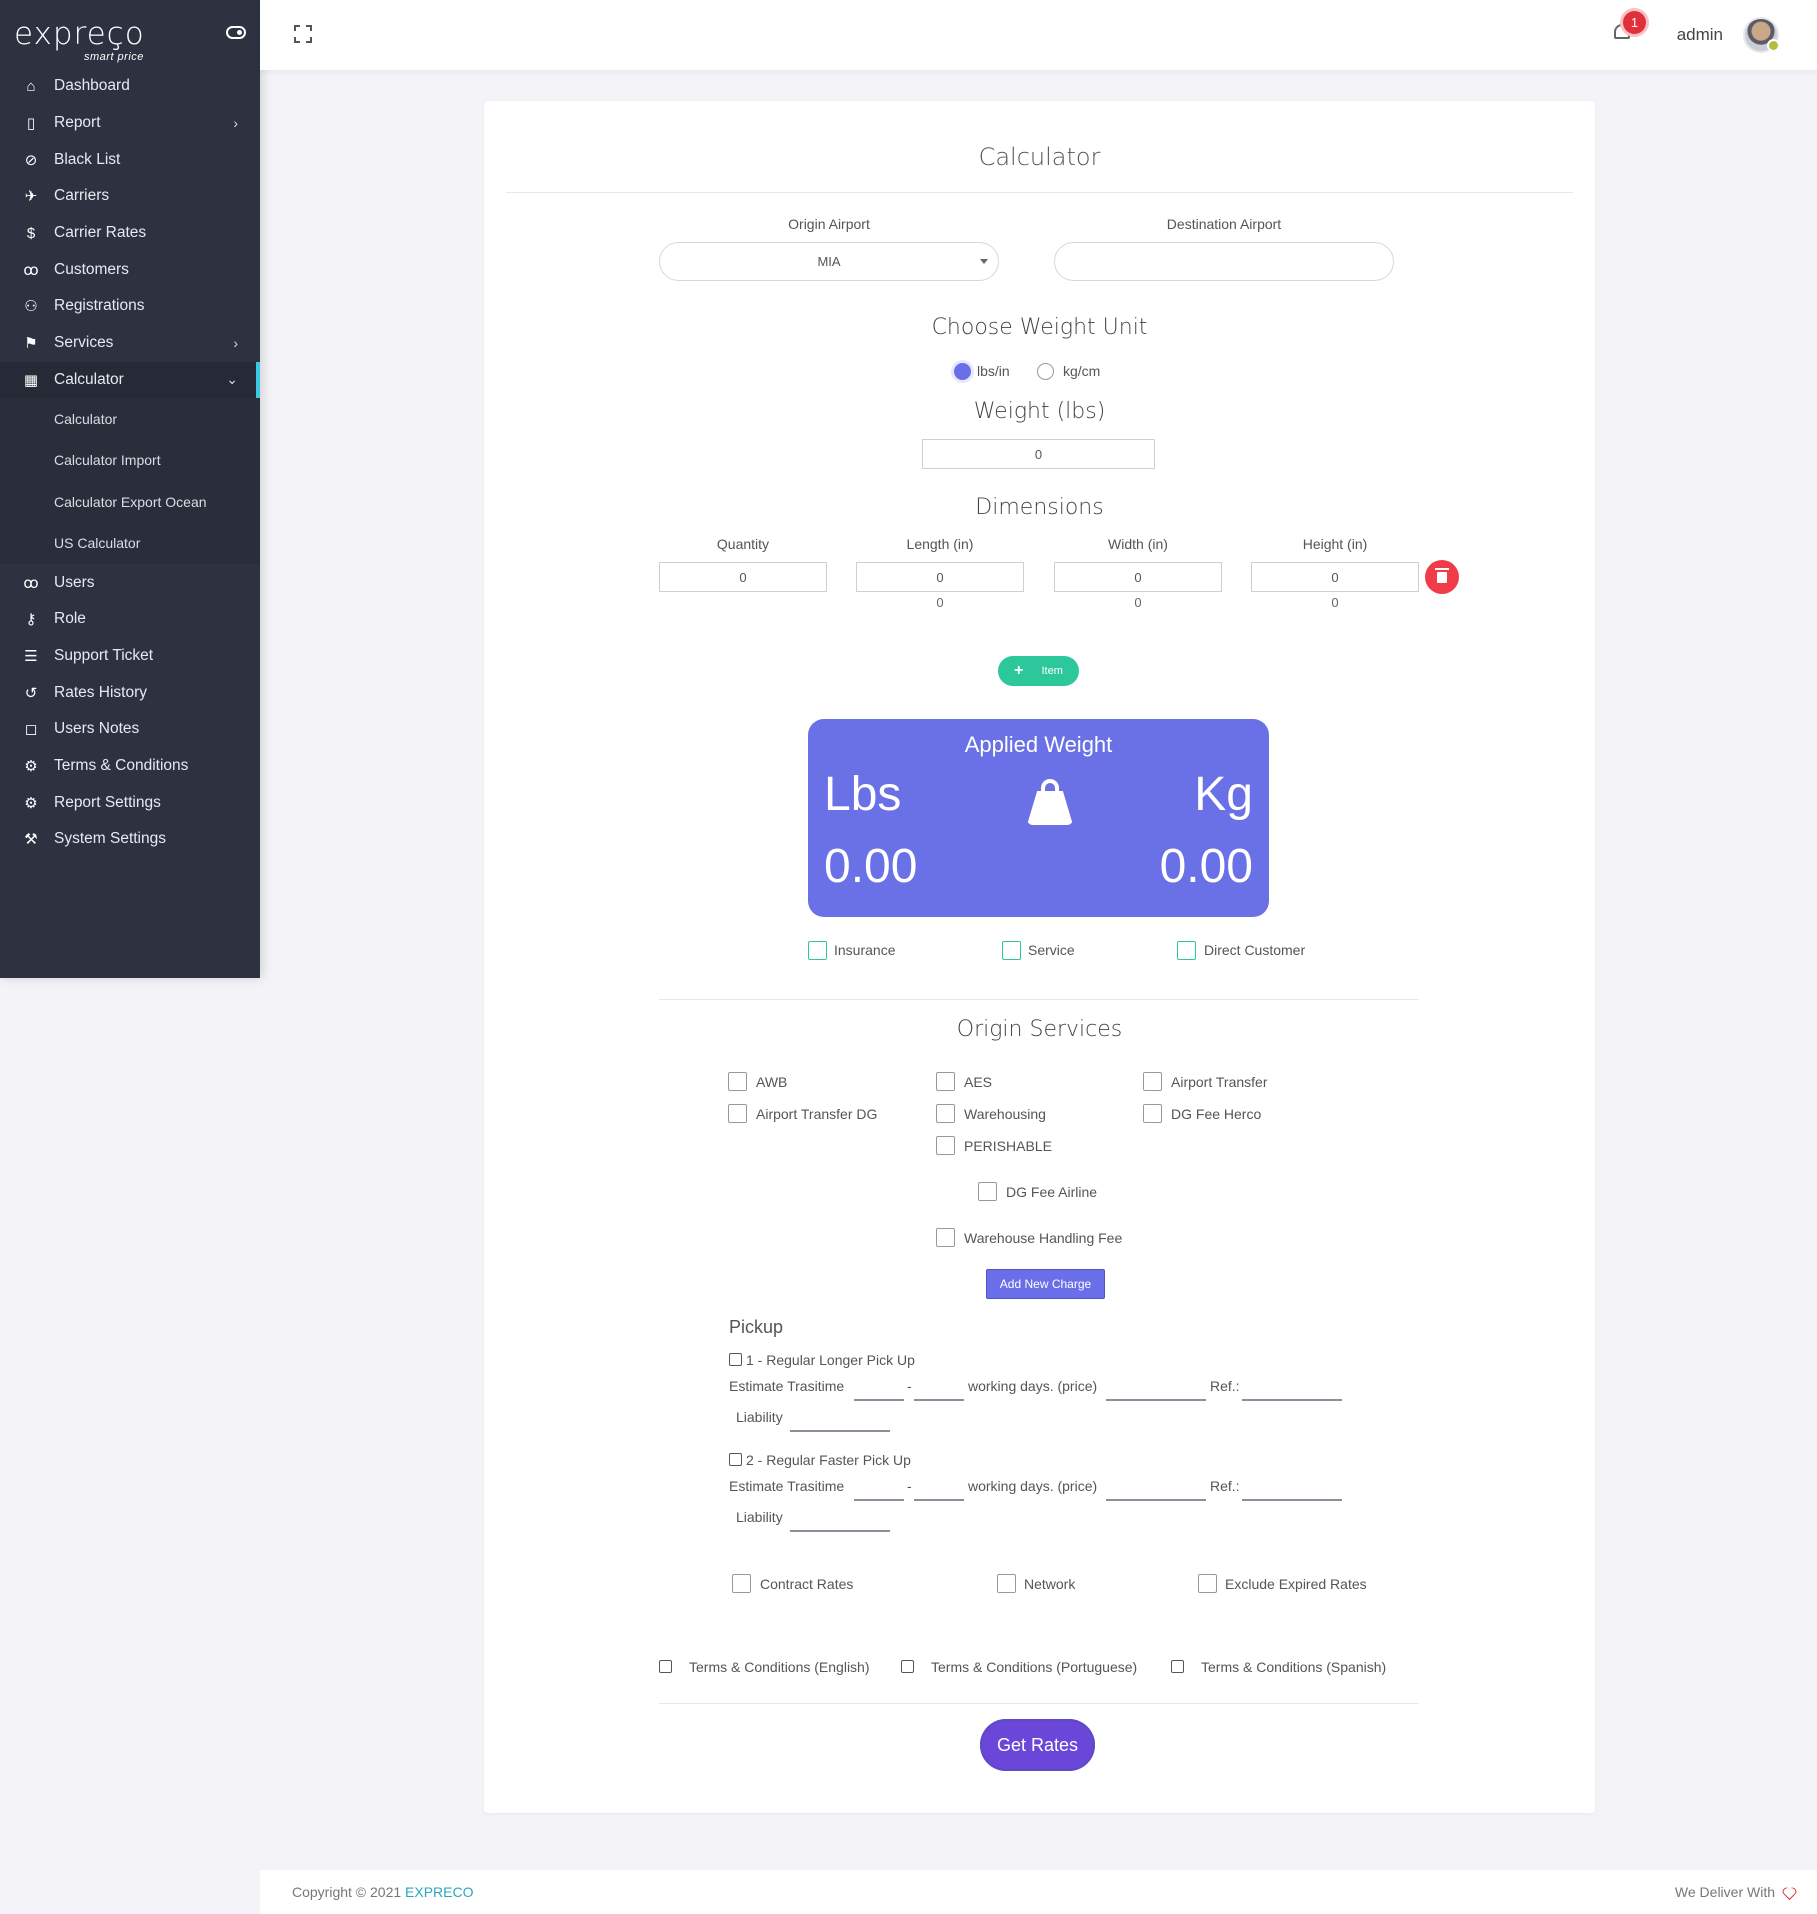  Describe the element at coordinates (130, 582) in the screenshot. I see `sidebar-item-users: ꝏ Users` at that location.